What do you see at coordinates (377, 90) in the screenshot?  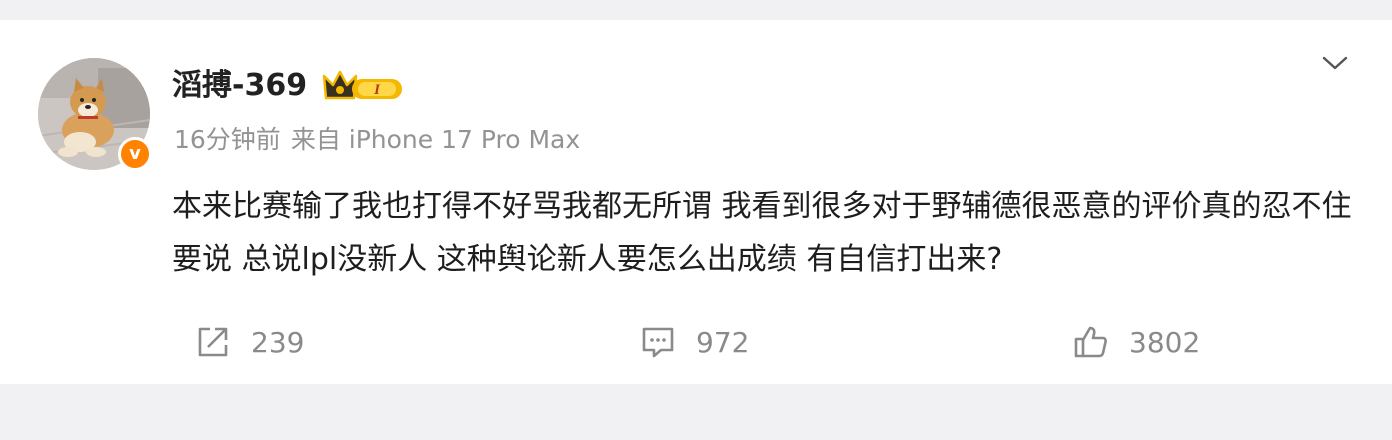 I see `level-badge-text: I` at bounding box center [377, 90].